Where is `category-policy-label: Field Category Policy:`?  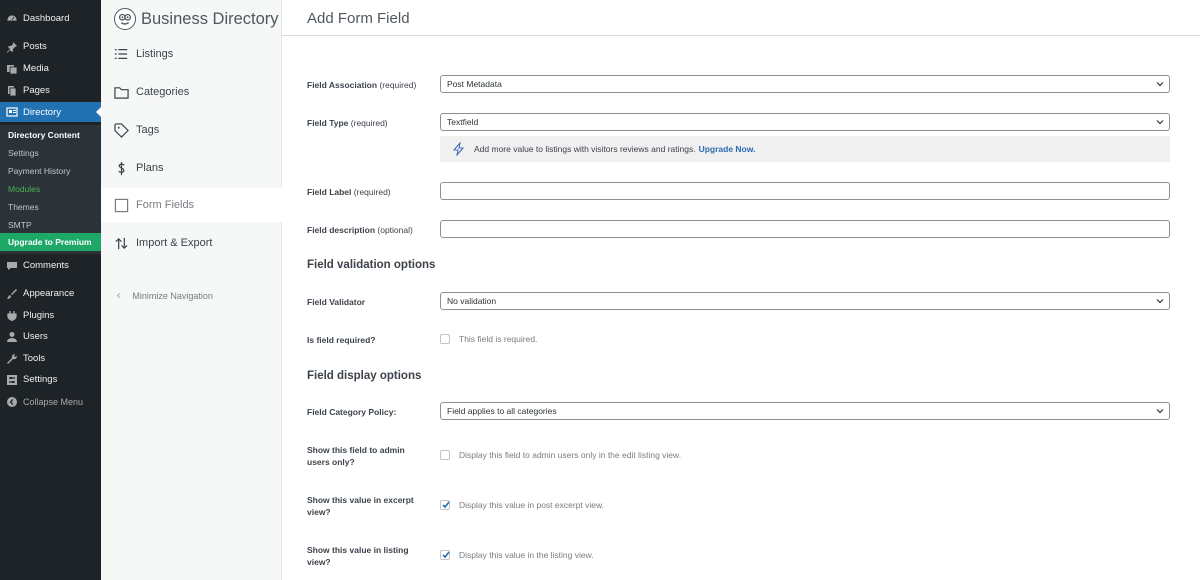
category-policy-label: Field Category Policy: is located at coordinates (352, 412).